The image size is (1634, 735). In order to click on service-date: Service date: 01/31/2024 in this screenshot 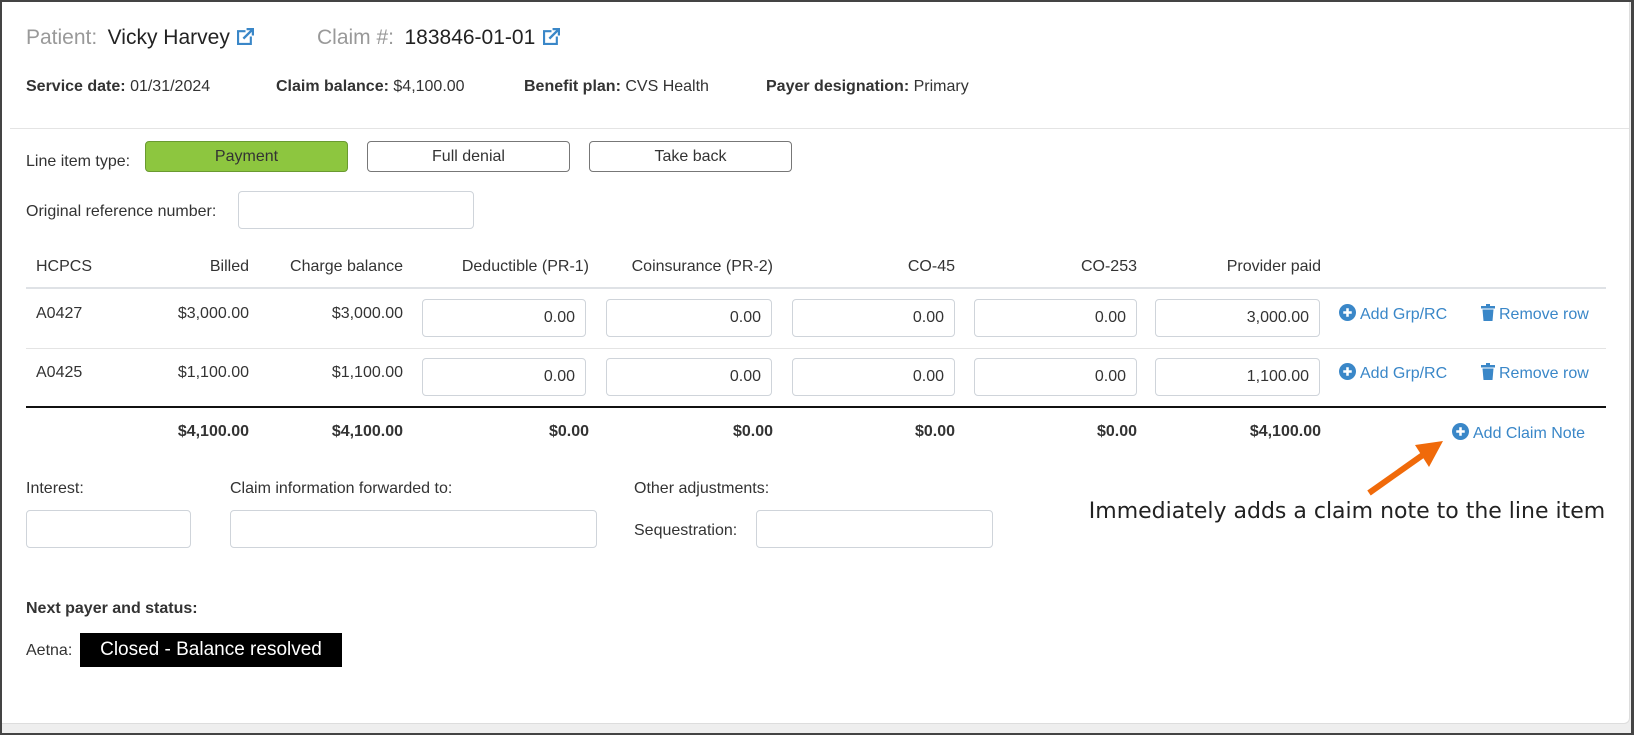, I will do `click(118, 87)`.